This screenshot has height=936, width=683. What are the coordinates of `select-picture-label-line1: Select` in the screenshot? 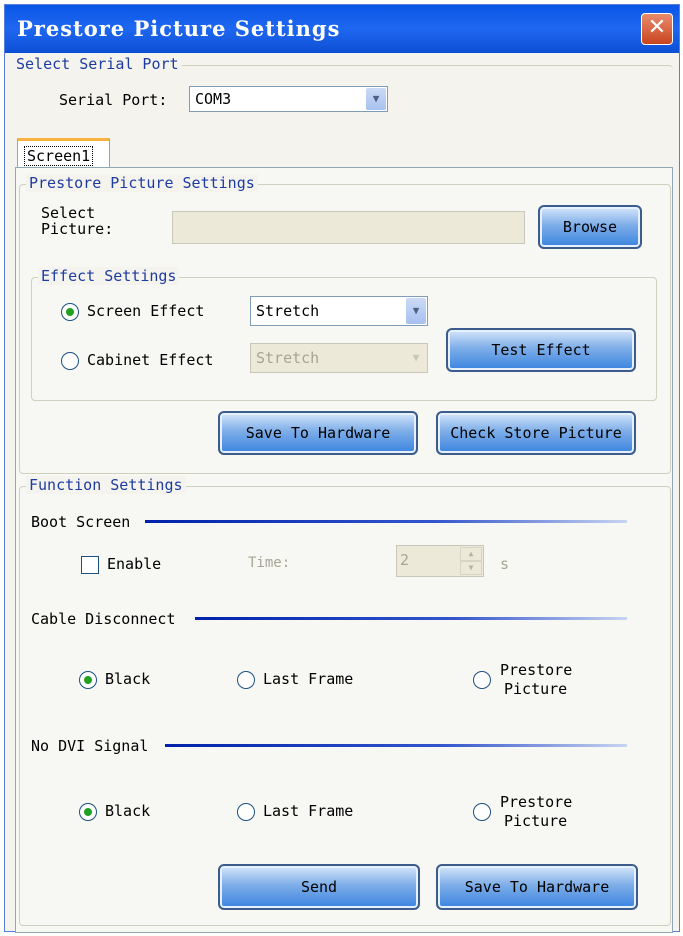 It's located at (68, 213).